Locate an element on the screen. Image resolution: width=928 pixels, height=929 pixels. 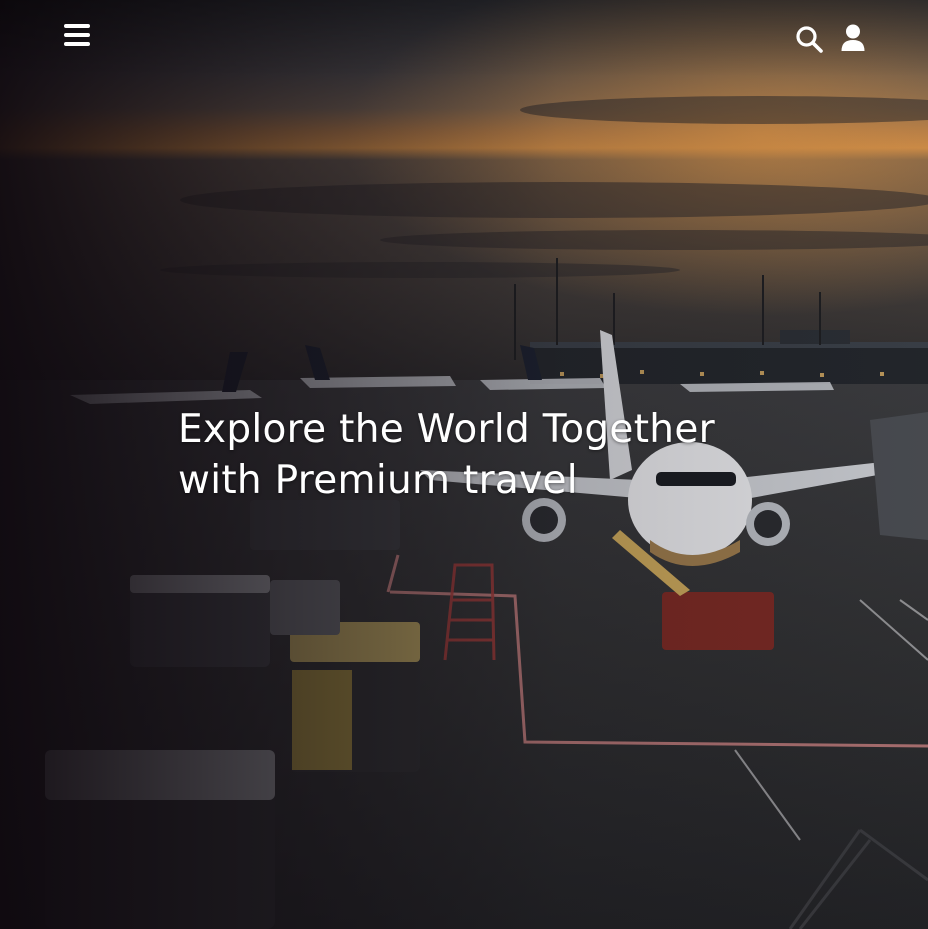
search-icon is located at coordinates (809, 39).